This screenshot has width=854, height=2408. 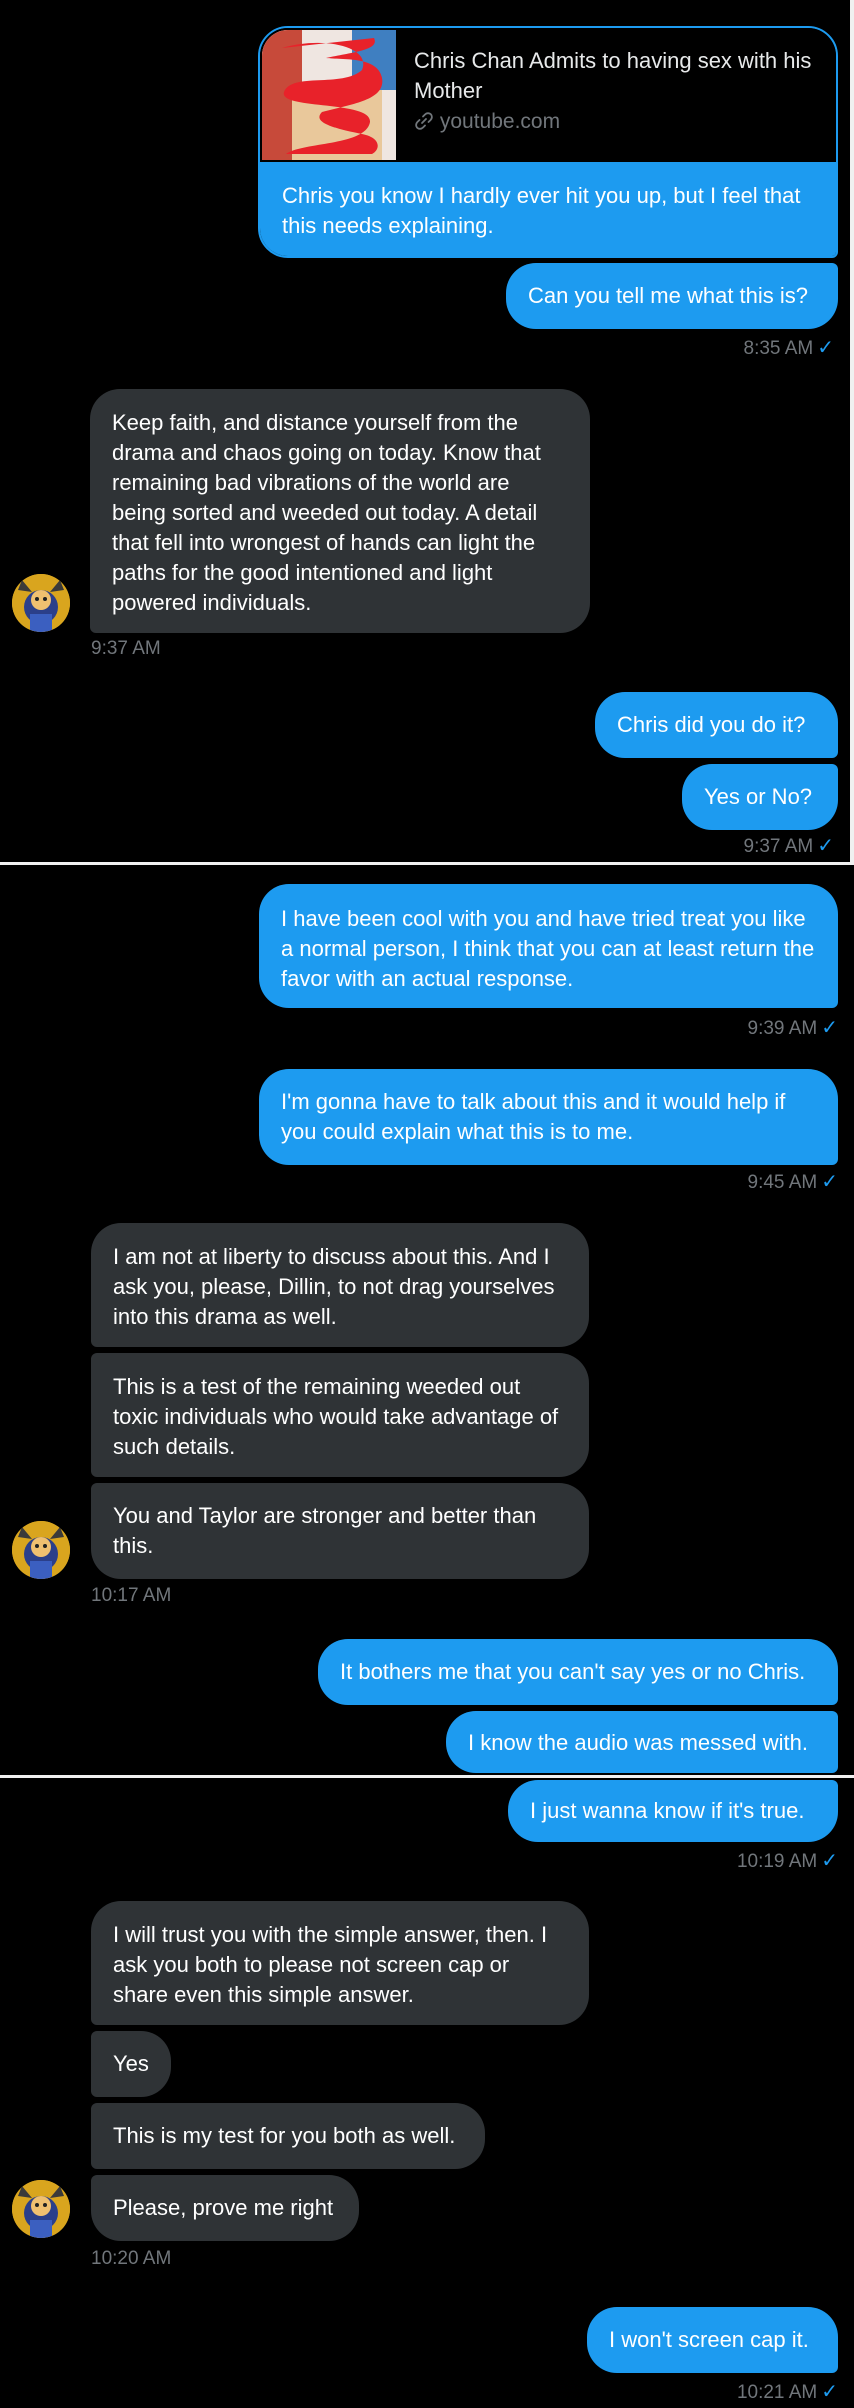 I want to click on message-timestamp: 10:17 AM, so click(x=131, y=1595).